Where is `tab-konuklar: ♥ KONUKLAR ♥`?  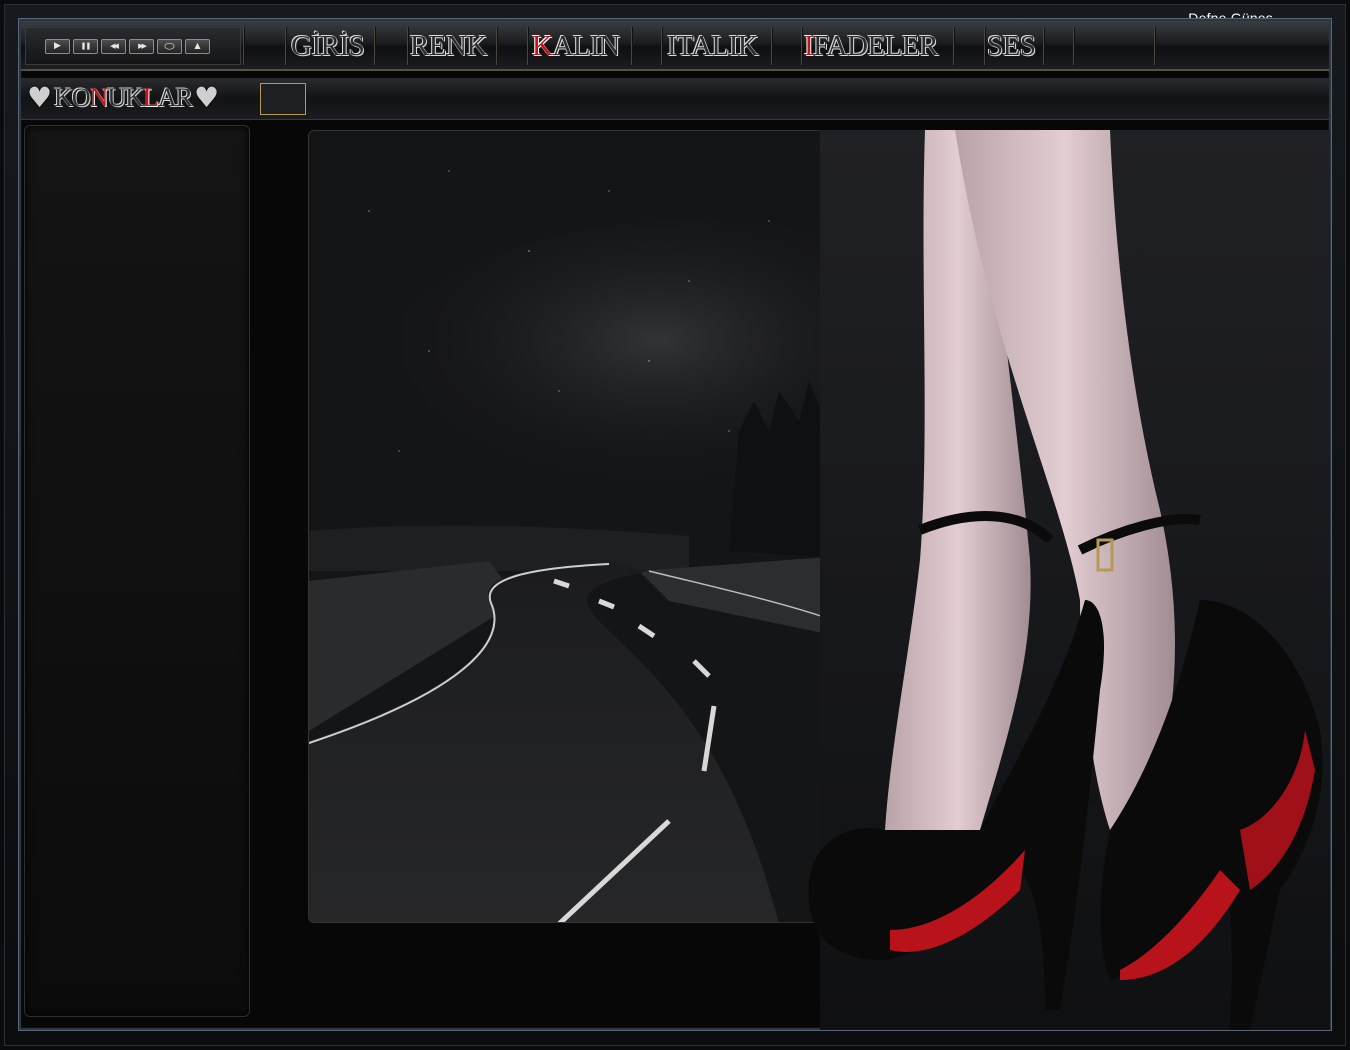 tab-konuklar: ♥ KONUKLAR ♥ is located at coordinates (129, 98).